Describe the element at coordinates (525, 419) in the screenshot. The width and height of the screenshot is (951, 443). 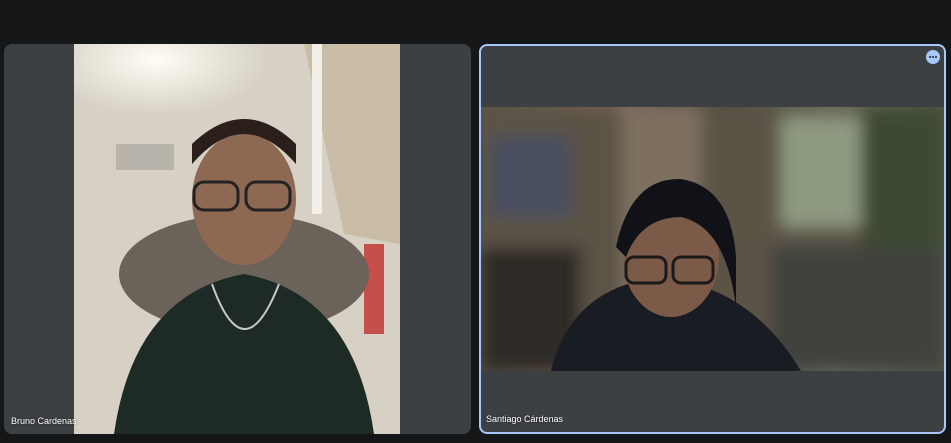
I see `participant-name-label: Santiago Cárdenas` at that location.